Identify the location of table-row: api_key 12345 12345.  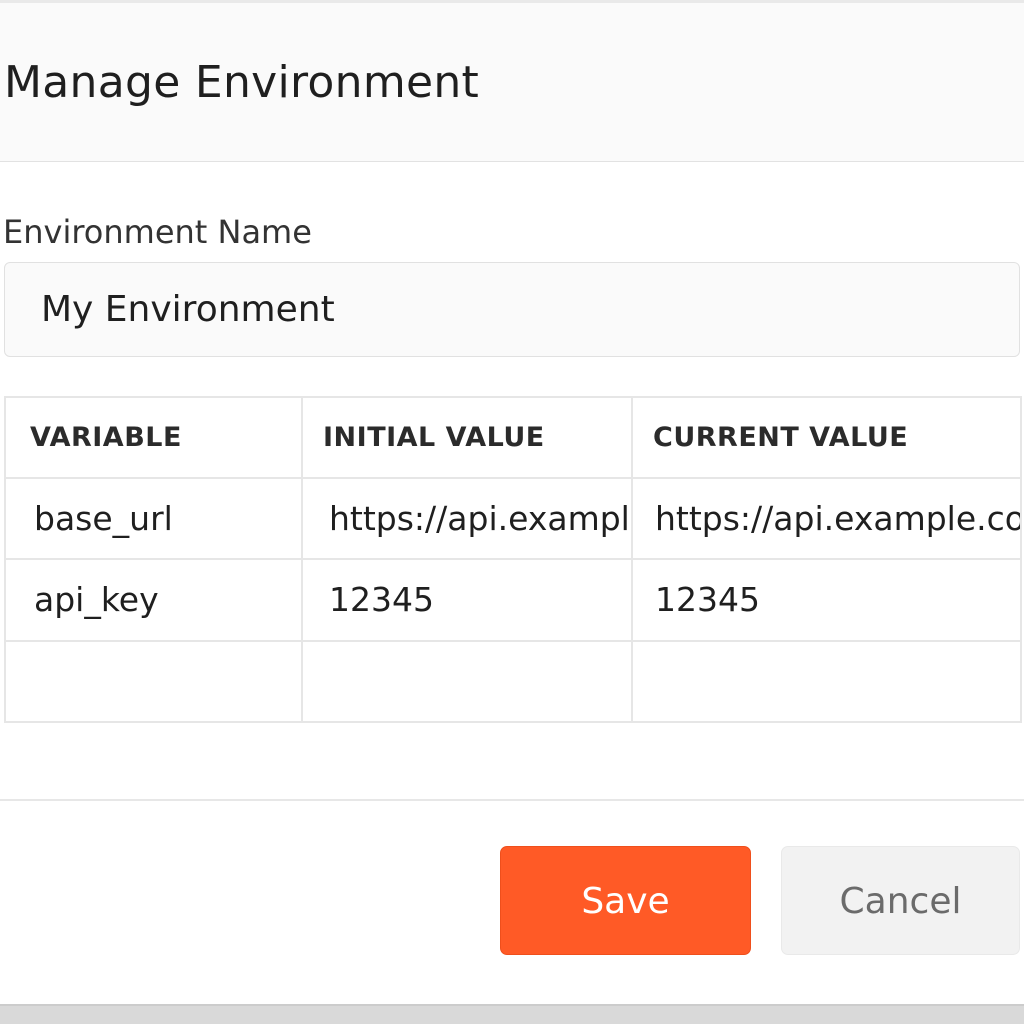
(513, 600).